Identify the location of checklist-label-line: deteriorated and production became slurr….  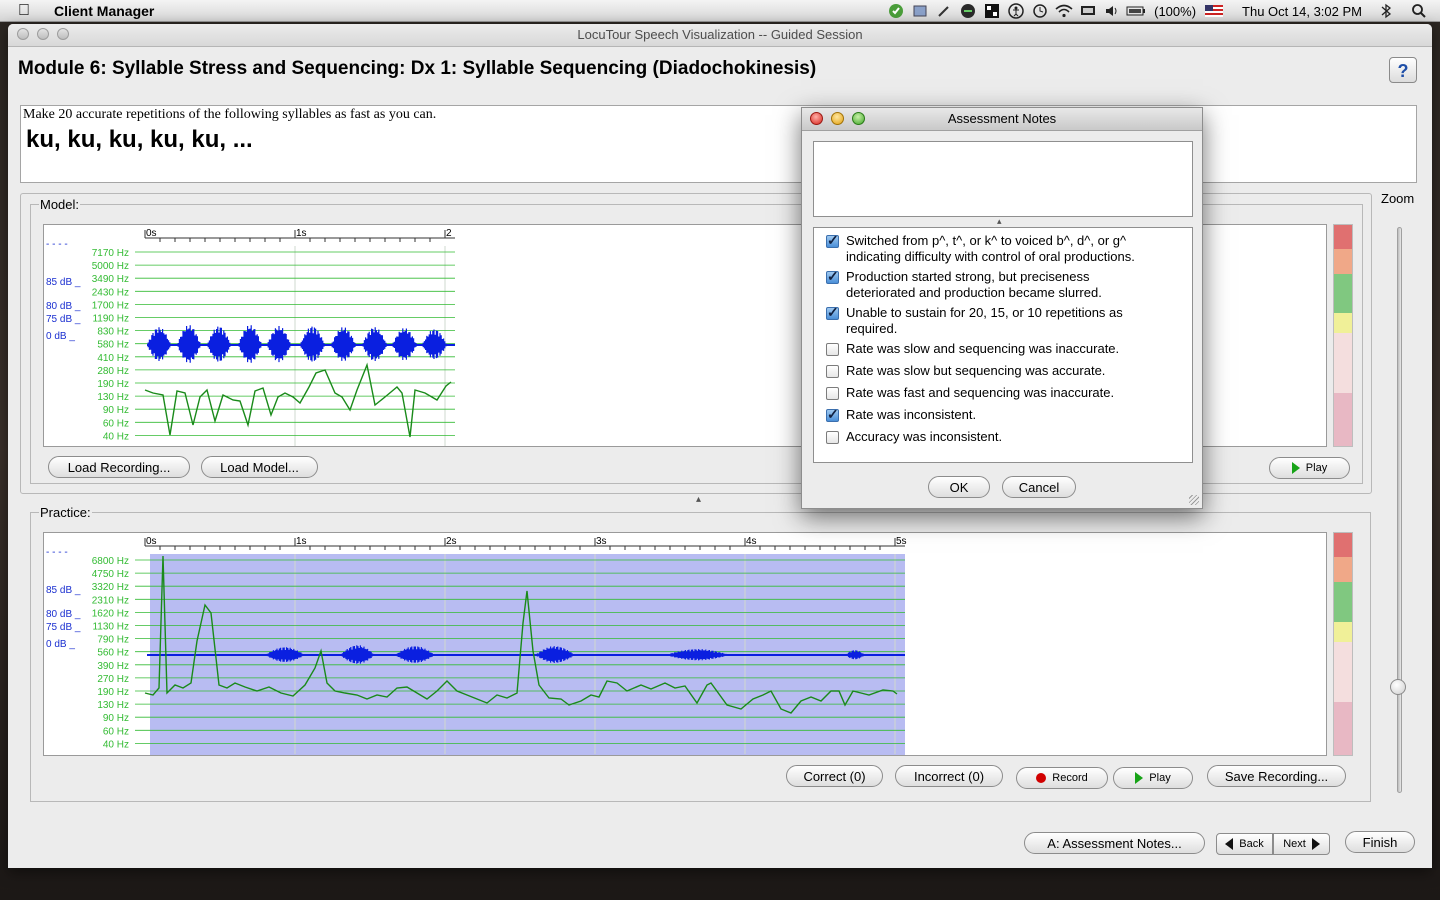
(974, 292).